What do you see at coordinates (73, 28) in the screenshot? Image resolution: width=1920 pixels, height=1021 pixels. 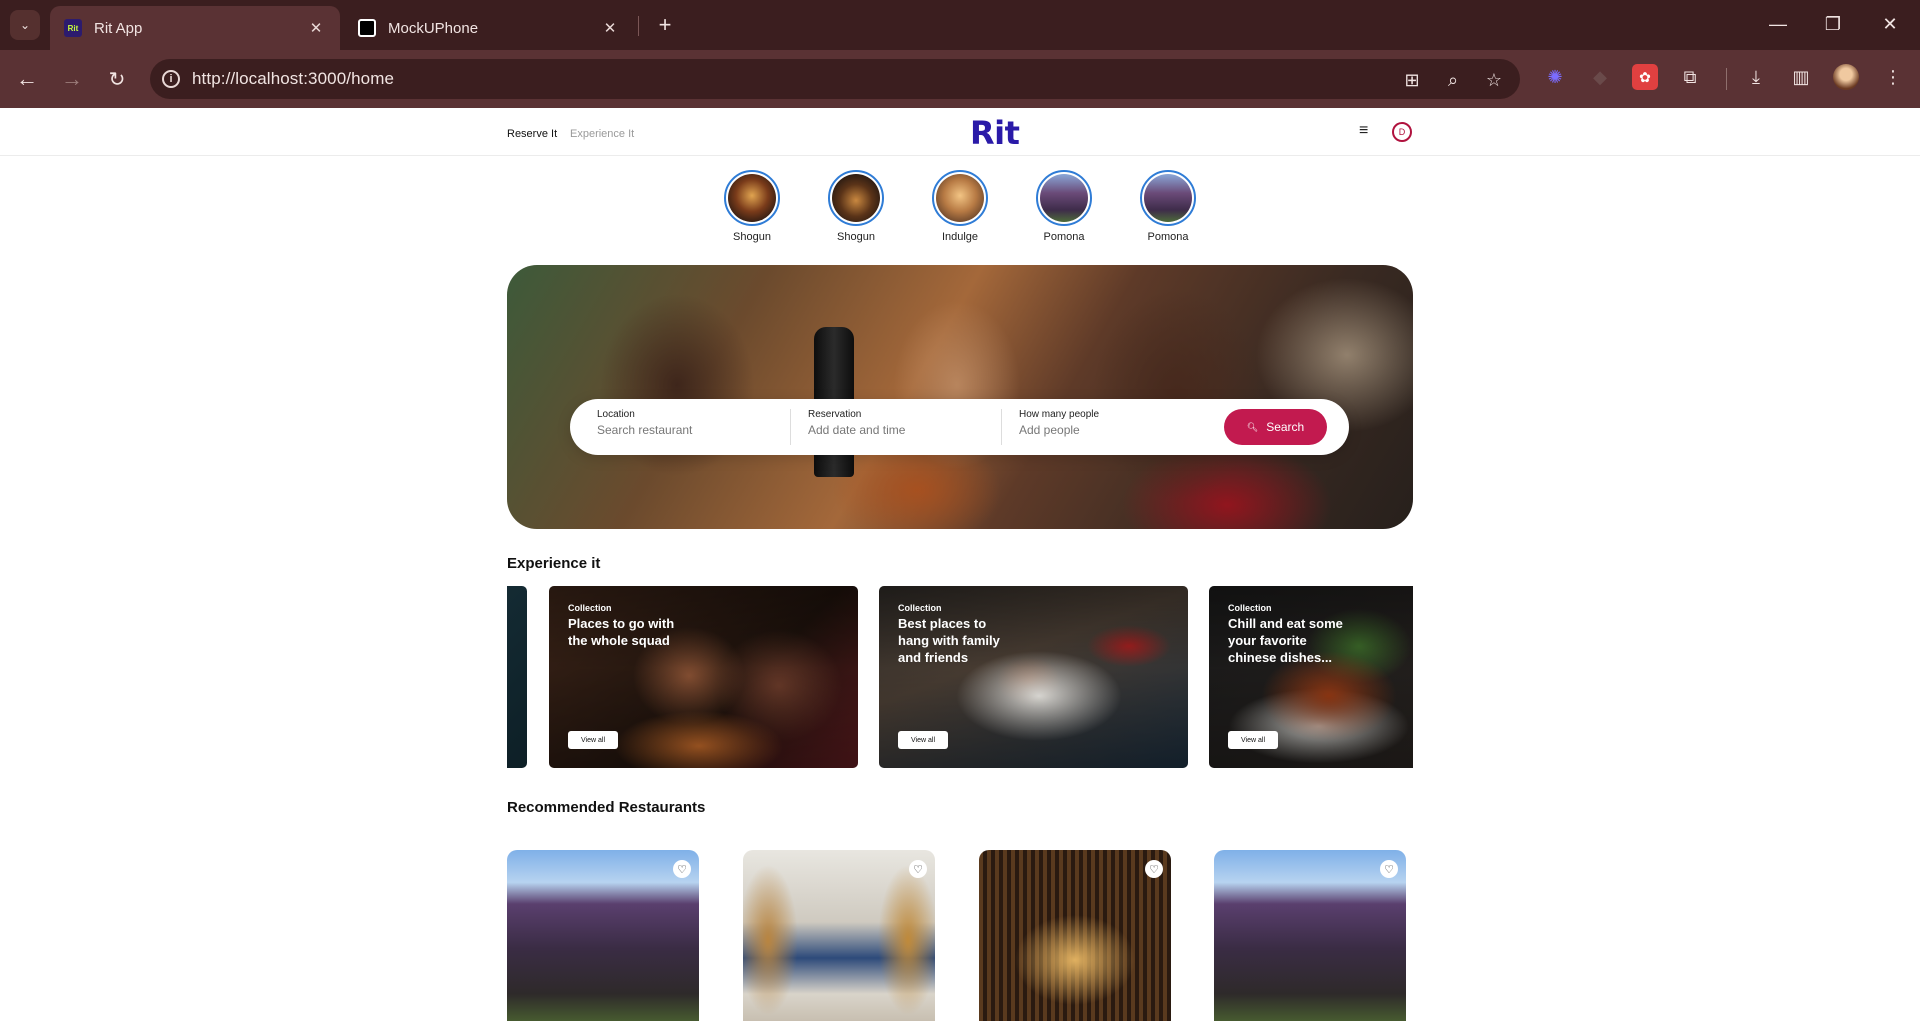 I see `rit-favicon-icon: Rit` at bounding box center [73, 28].